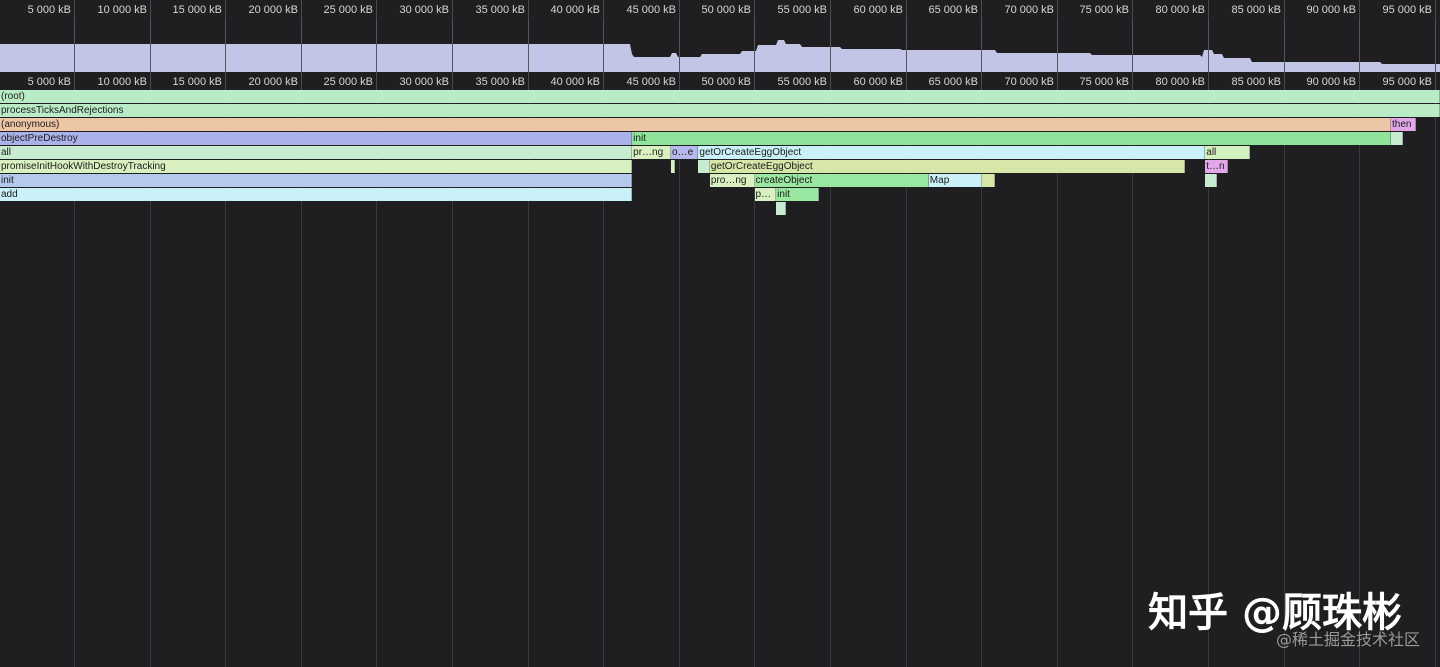 The image size is (1440, 667). I want to click on top-ruler-tick-label: 60 000 kB, so click(878, 10).